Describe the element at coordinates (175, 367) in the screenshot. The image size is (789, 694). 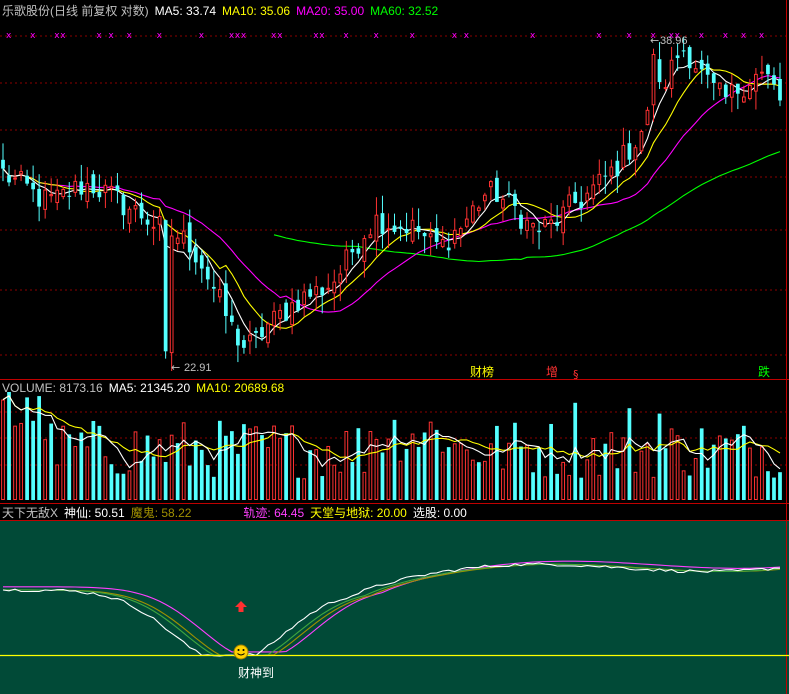
I see `low-arrow: ←` at that location.